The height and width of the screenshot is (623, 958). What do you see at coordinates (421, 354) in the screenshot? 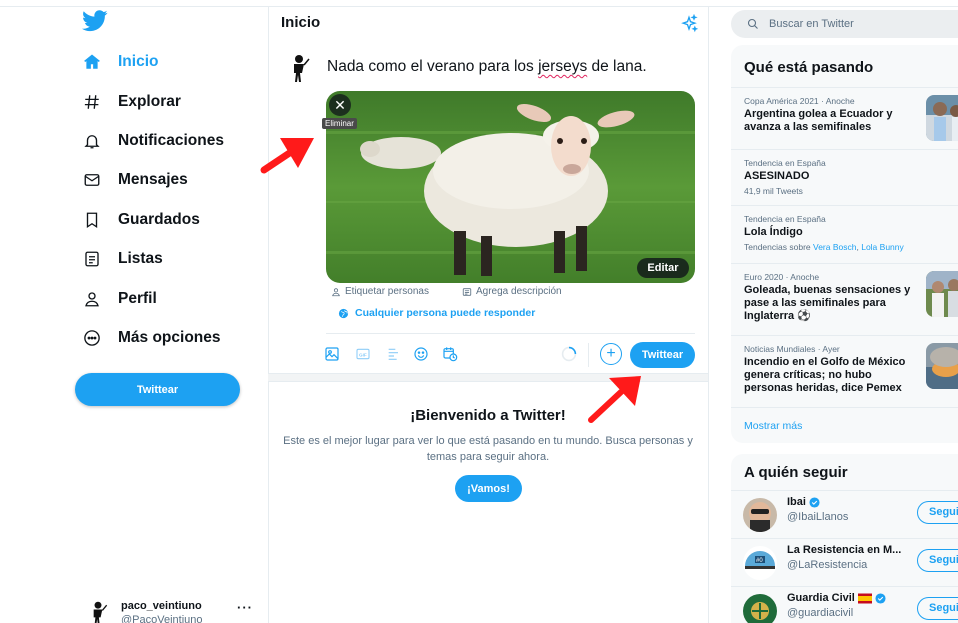
I see `emoji-icon` at bounding box center [421, 354].